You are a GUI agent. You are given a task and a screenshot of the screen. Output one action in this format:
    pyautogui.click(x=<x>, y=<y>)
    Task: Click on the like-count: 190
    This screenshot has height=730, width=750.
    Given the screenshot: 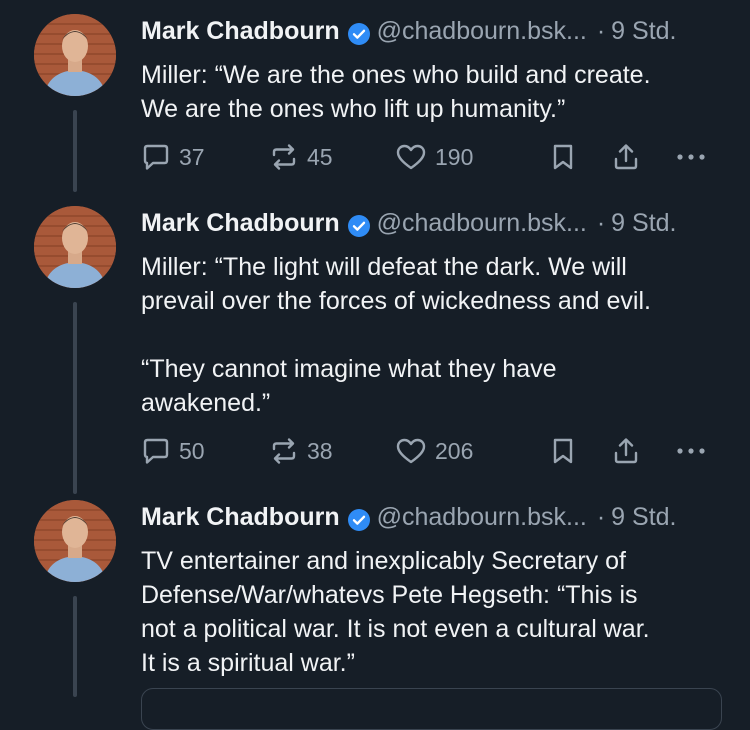 What is the action you would take?
    pyautogui.click(x=454, y=156)
    